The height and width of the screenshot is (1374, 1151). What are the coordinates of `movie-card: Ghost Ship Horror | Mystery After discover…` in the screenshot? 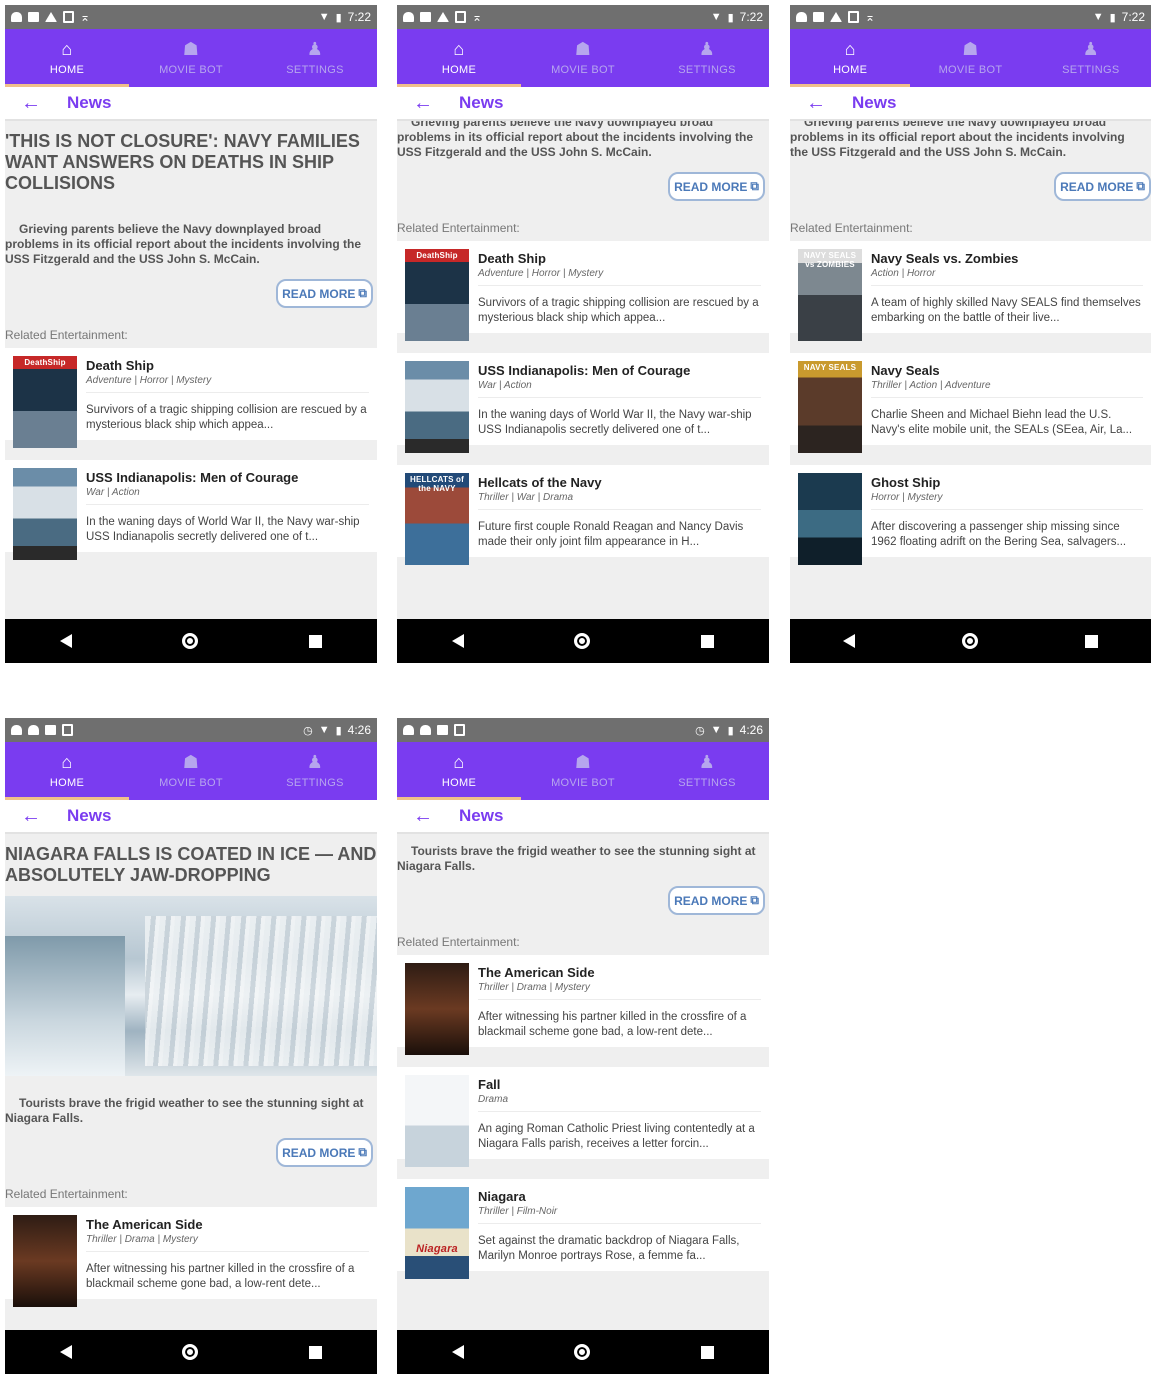 It's located at (970, 515).